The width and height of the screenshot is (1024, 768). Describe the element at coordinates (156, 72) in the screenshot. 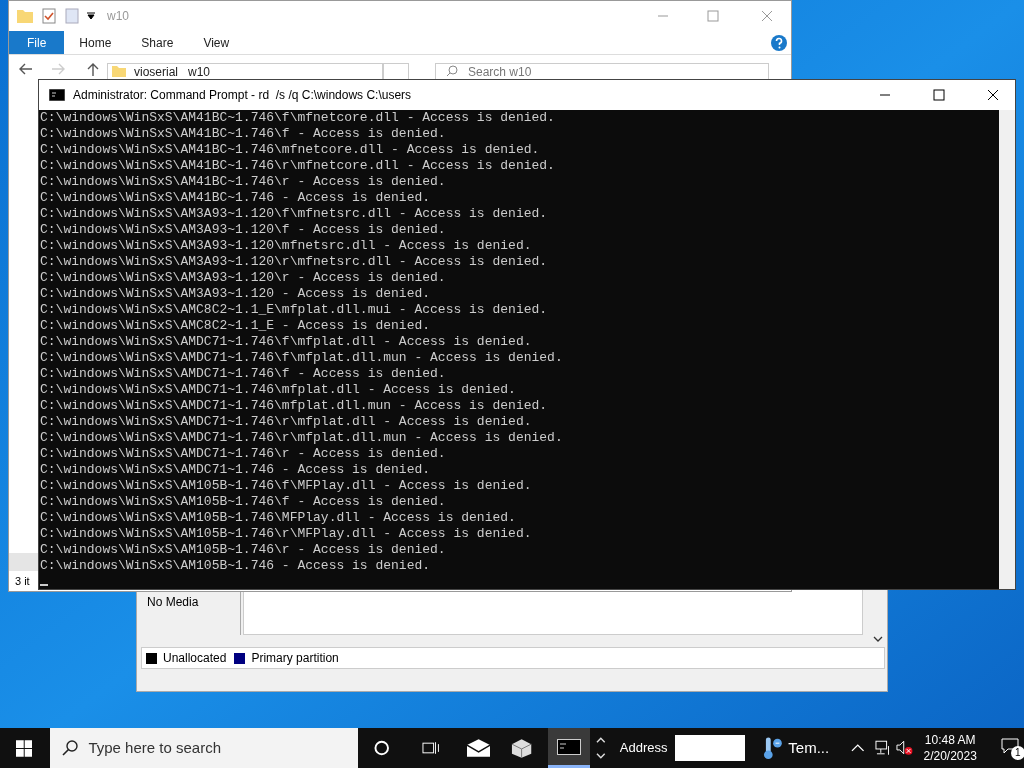

I see `breadcrumb: vioserial` at that location.